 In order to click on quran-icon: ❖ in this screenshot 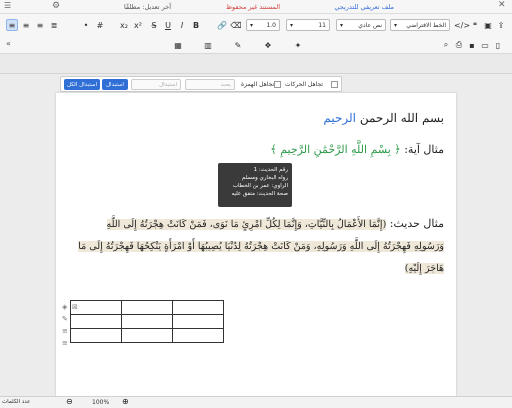, I will do `click(268, 45)`.